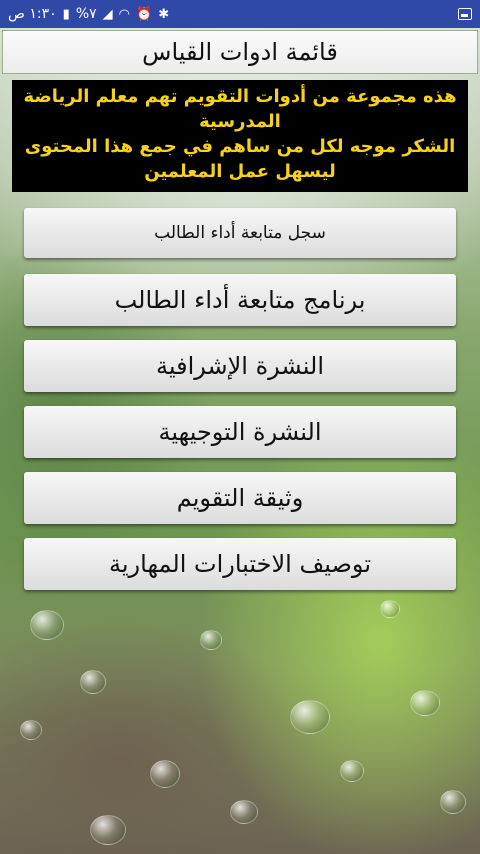  Describe the element at coordinates (107, 14) in the screenshot. I see `signal-icon: ◢` at that location.